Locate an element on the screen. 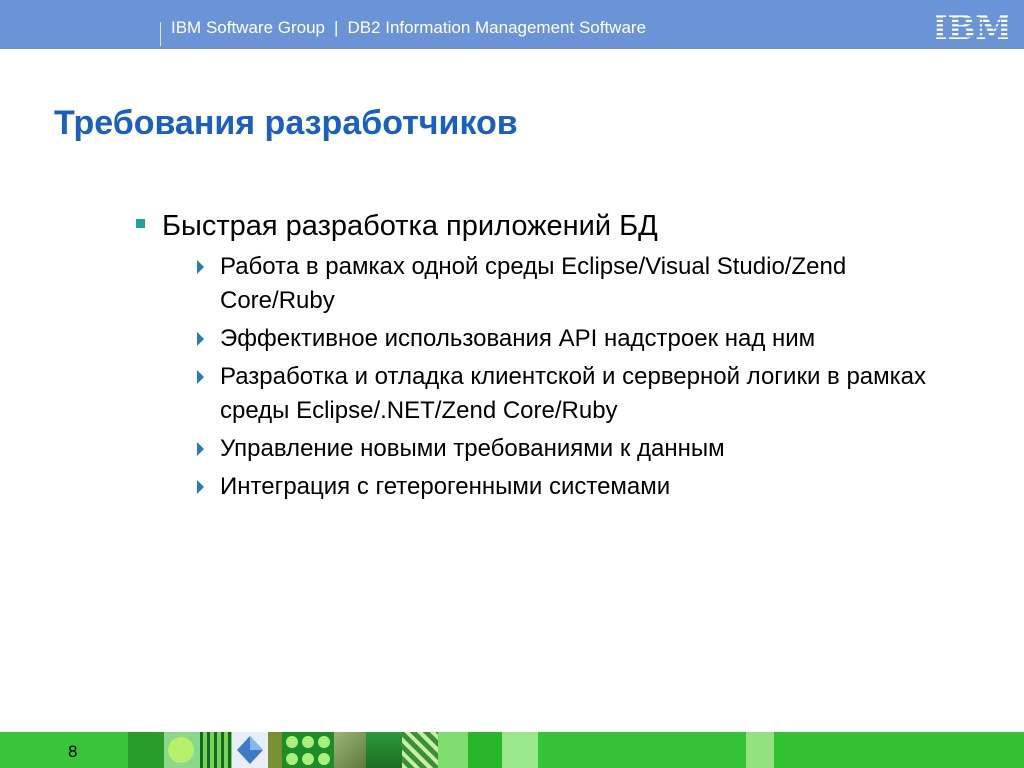 The image size is (1024, 768). ibm-logo: IBM is located at coordinates (972, 25).